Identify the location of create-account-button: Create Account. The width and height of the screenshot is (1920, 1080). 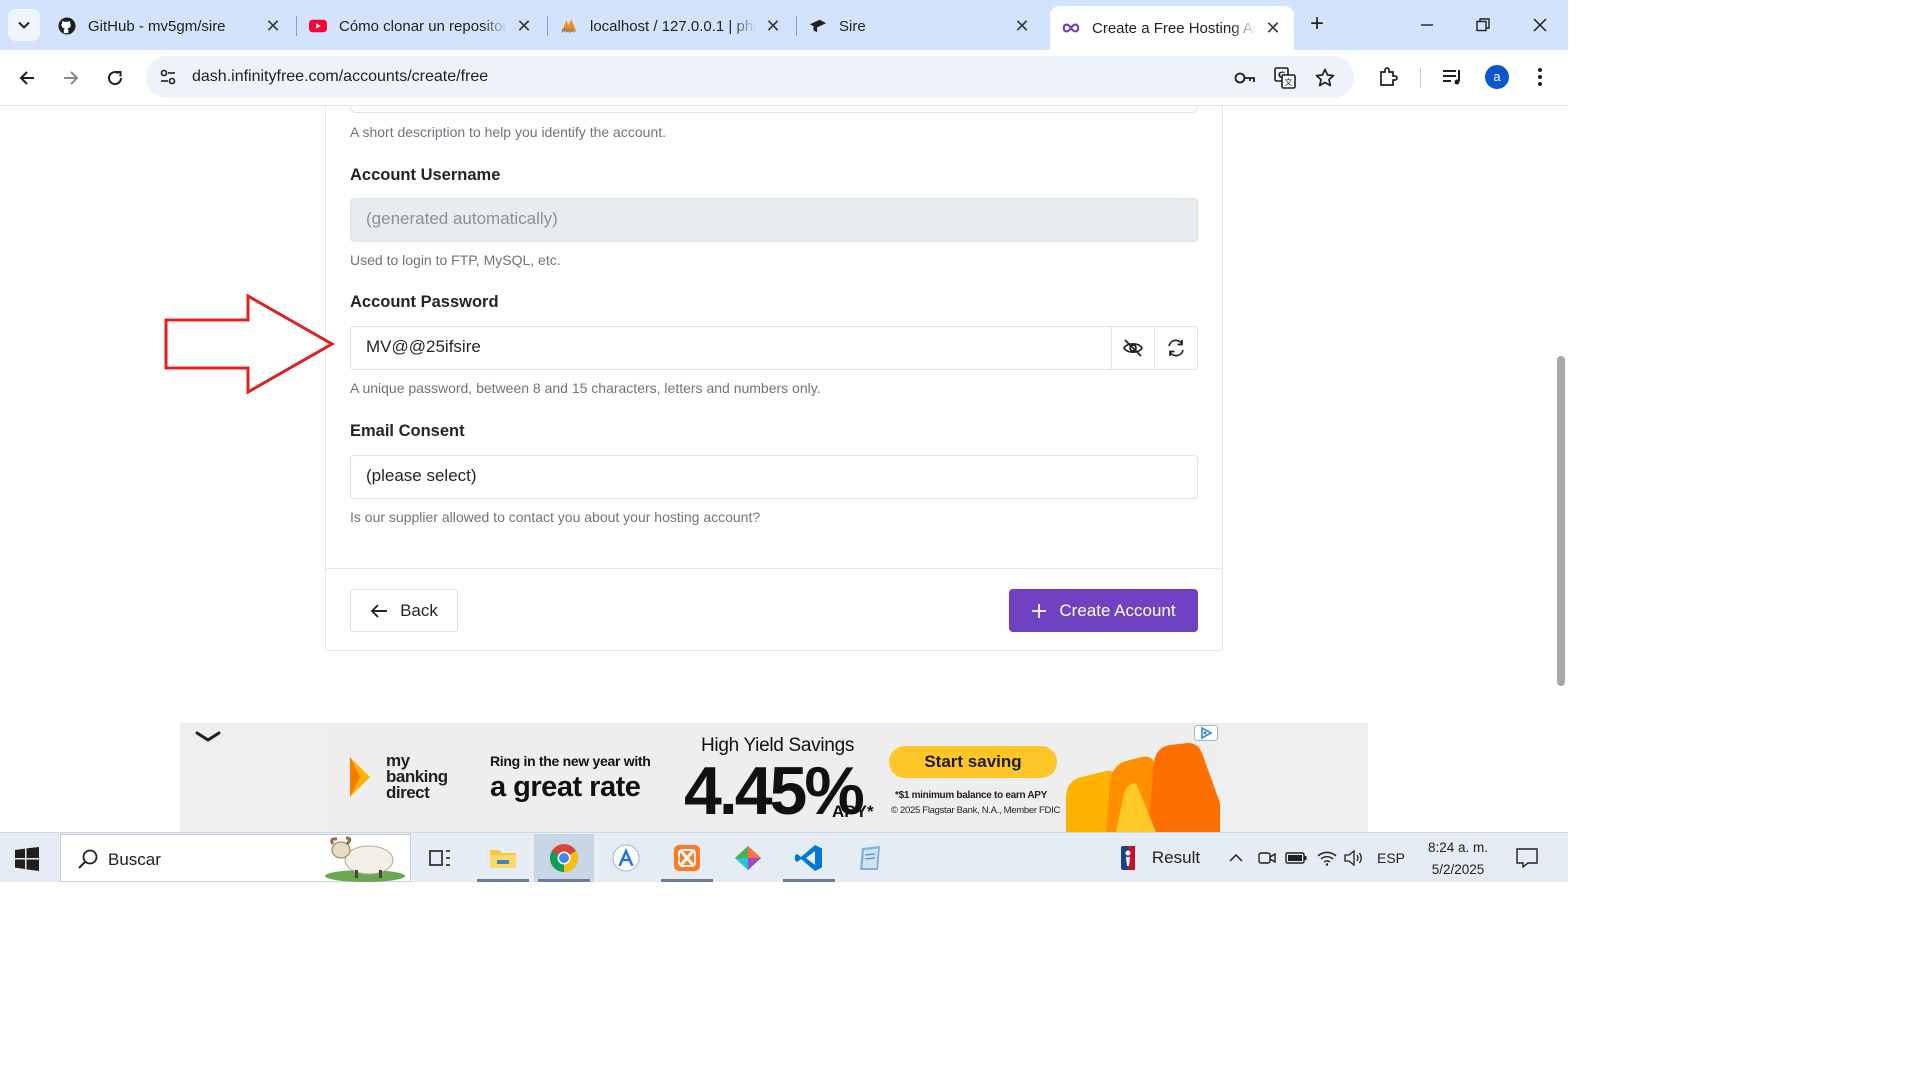
(1103, 610).